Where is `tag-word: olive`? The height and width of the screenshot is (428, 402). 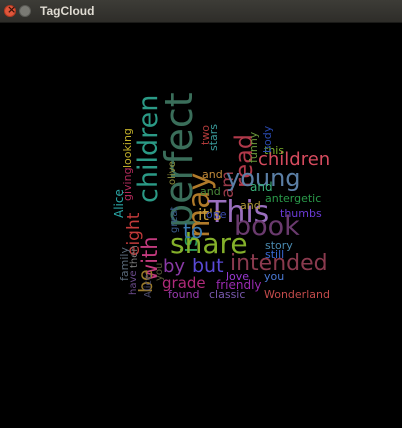
tag-word: olive is located at coordinates (172, 173).